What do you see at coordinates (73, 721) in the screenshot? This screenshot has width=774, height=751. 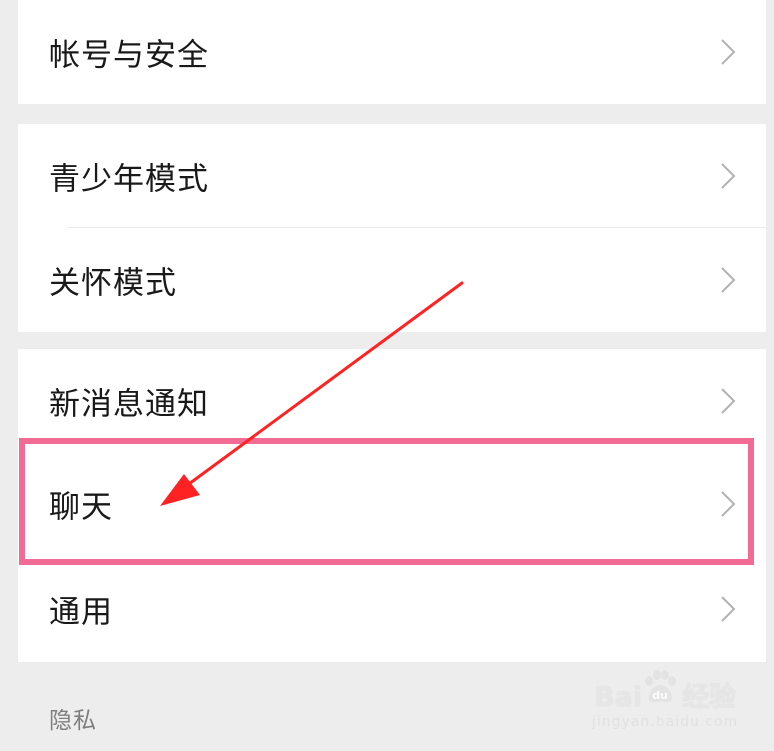 I see `section-header-label: 隐私` at bounding box center [73, 721].